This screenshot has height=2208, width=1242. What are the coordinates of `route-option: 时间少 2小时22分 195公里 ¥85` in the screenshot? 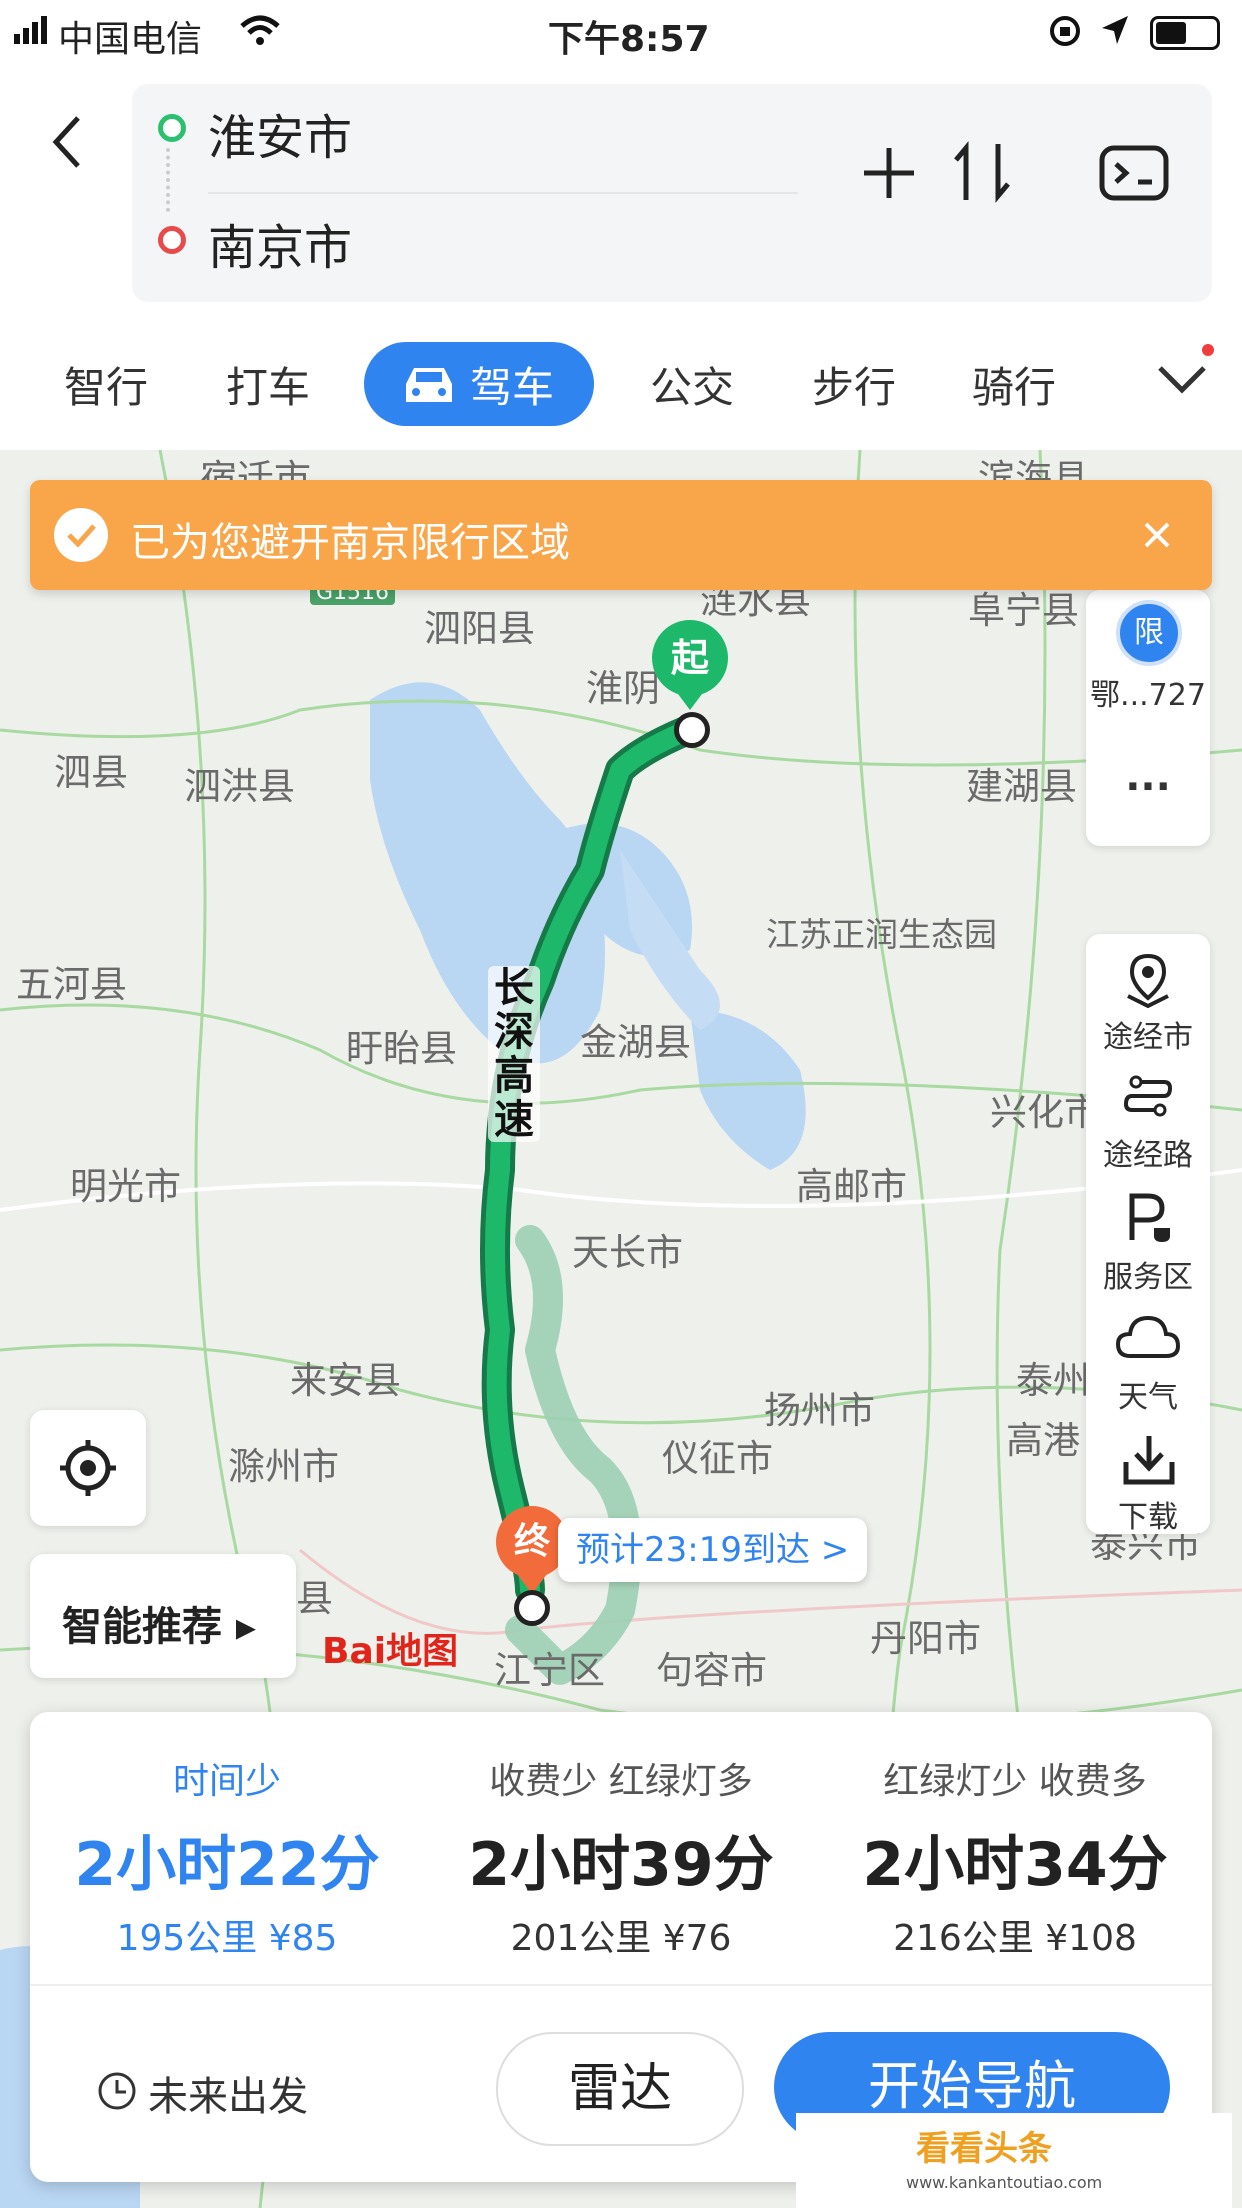 It's located at (227, 1836).